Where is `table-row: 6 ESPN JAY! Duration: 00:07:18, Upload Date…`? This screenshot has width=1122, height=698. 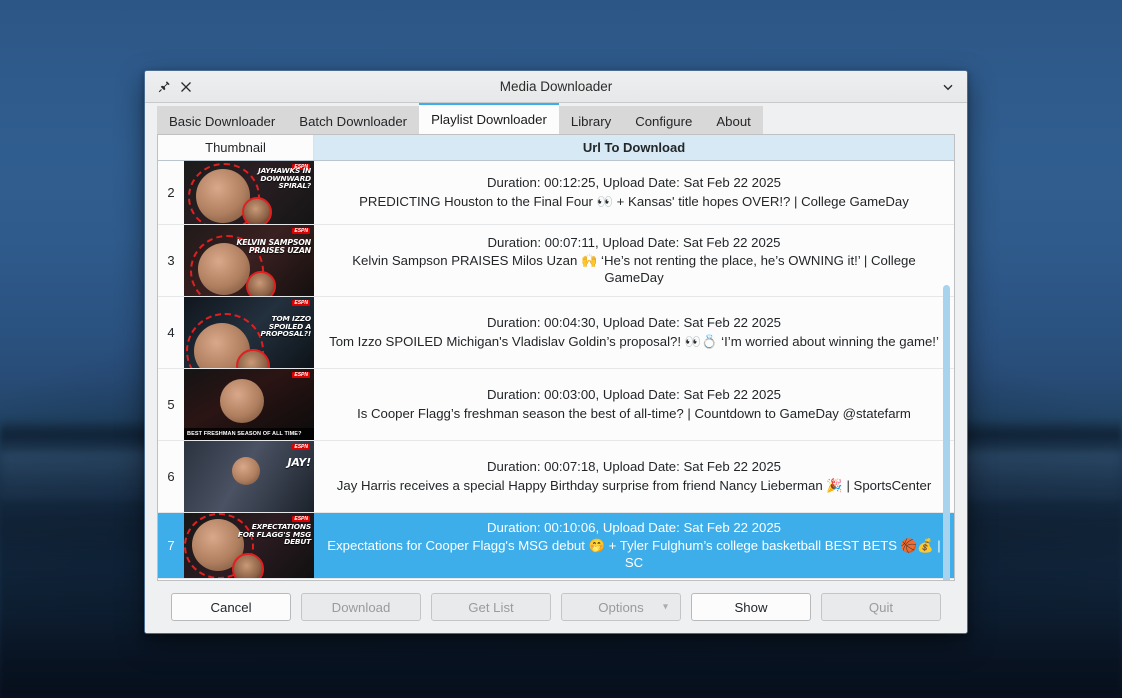
table-row: 6 ESPN JAY! Duration: 00:07:18, Upload Date… is located at coordinates (556, 477).